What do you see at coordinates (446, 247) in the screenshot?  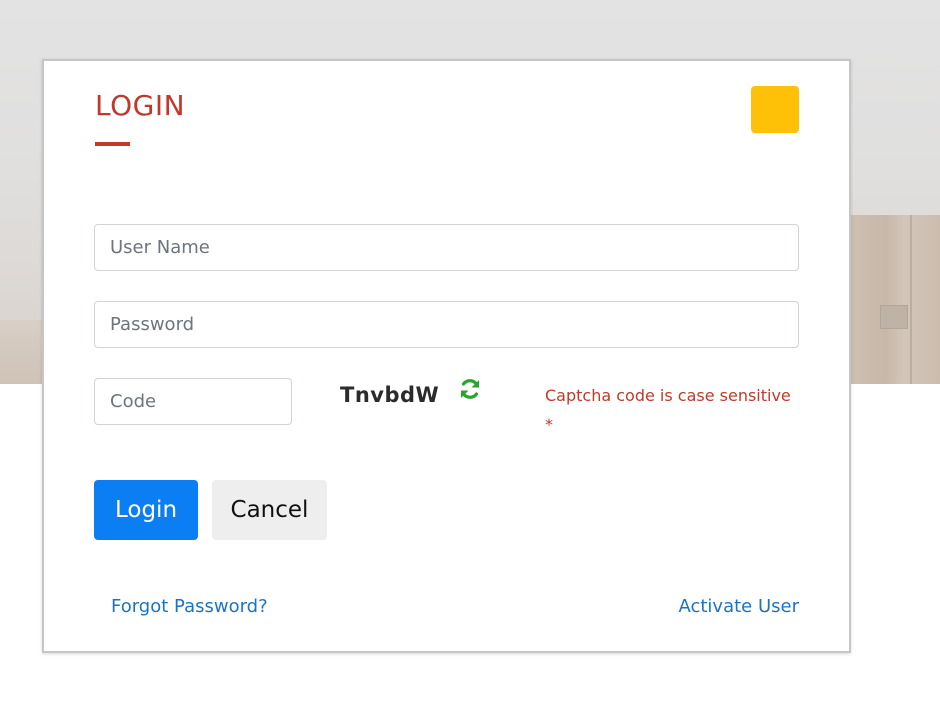 I see `username-input` at bounding box center [446, 247].